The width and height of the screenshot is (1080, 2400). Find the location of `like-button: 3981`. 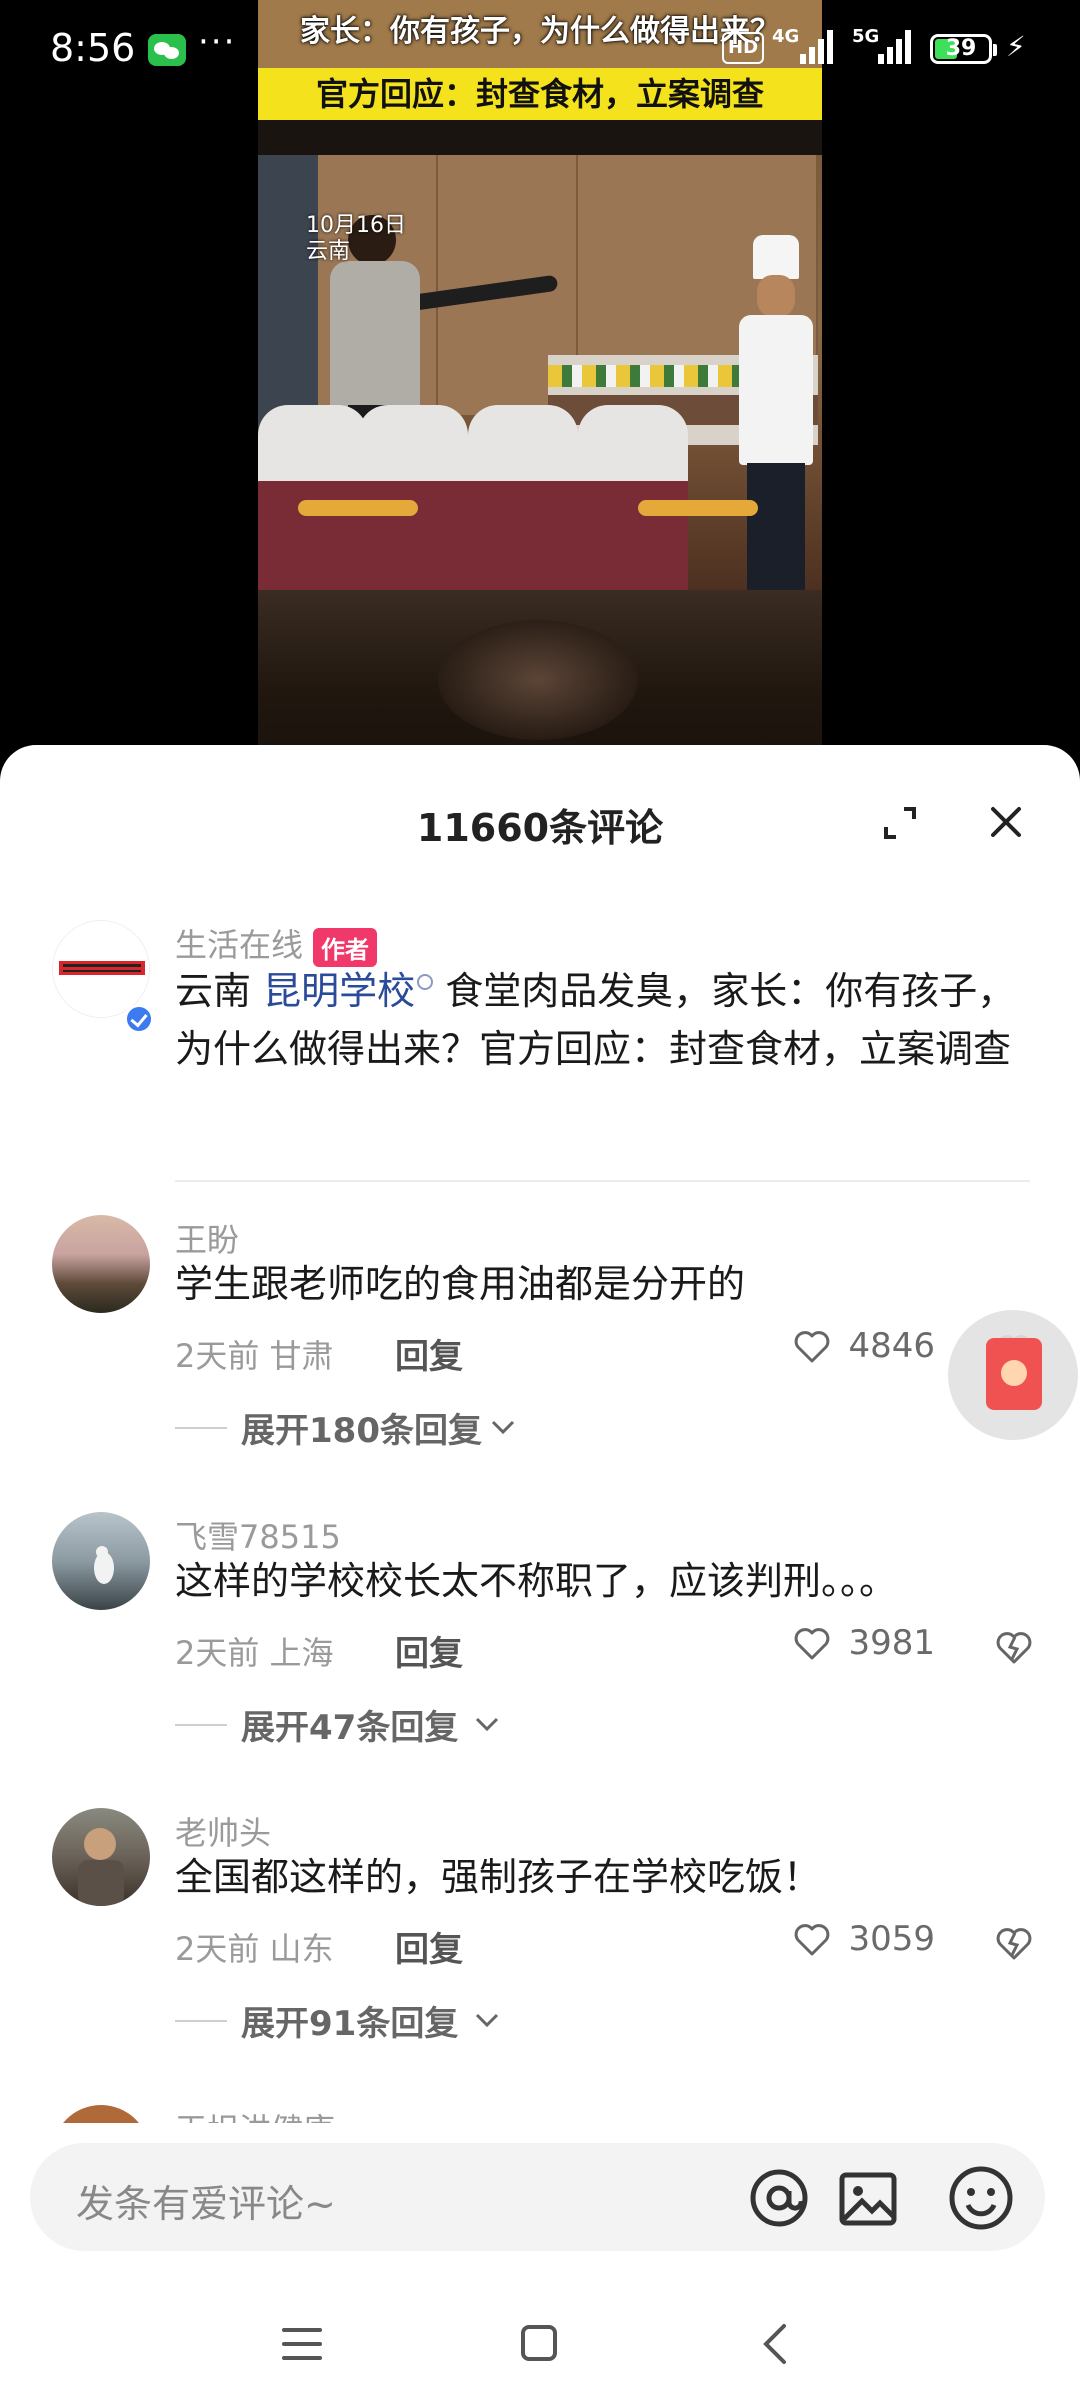

like-button: 3981 is located at coordinates (863, 1647).